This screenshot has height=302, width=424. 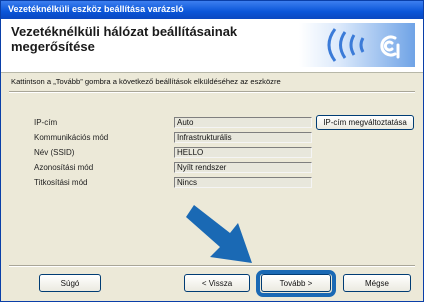 I want to click on ssid-label: Név (SSID), so click(x=54, y=152).